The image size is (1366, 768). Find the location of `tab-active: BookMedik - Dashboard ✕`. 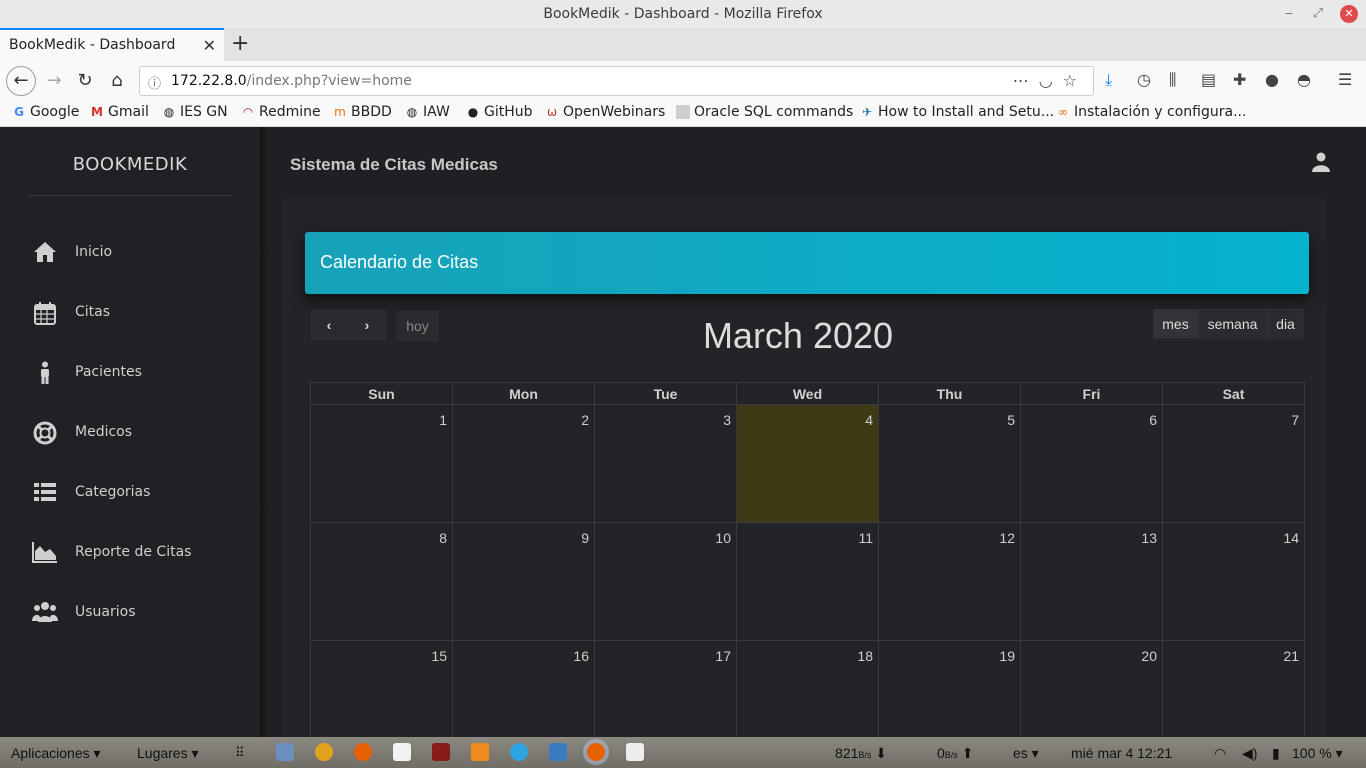

tab-active: BookMedik - Dashboard ✕ is located at coordinates (112, 44).